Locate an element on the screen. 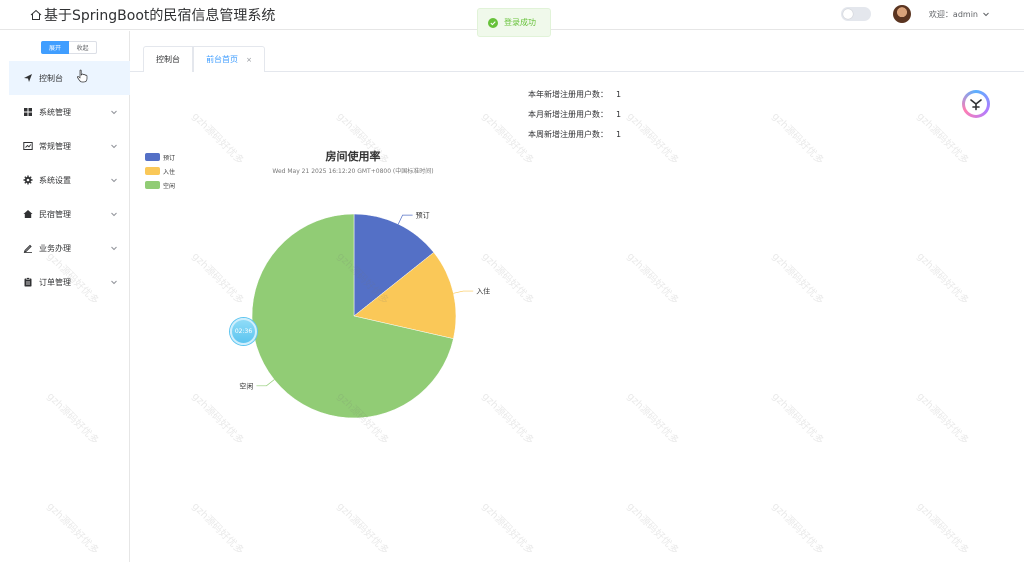 The width and height of the screenshot is (1024, 562). tab-label: 前台首页 is located at coordinates (222, 59).